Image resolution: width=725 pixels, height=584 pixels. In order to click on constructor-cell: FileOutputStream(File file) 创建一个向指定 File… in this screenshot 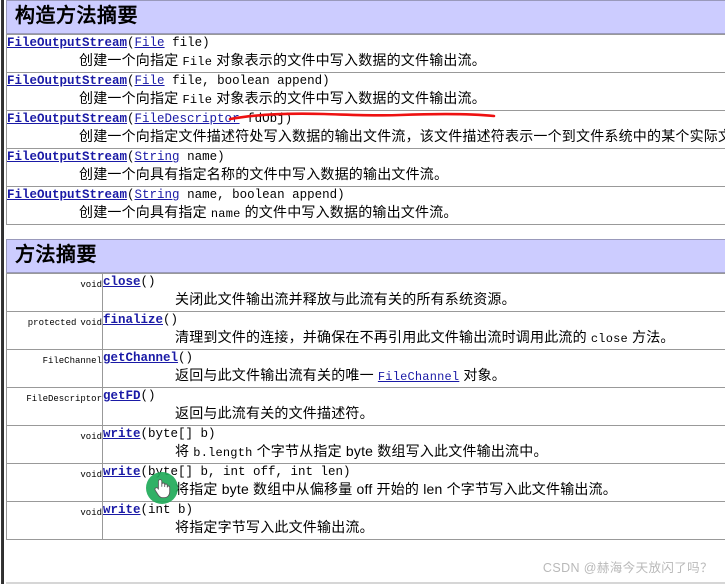, I will do `click(365, 53)`.